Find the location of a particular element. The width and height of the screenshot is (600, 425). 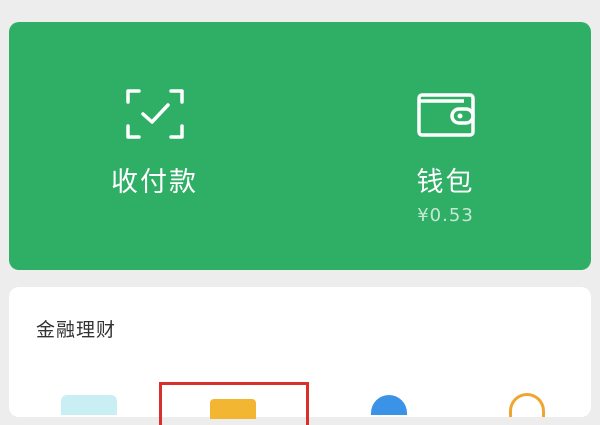

scan-check-icon is located at coordinates (155, 114).